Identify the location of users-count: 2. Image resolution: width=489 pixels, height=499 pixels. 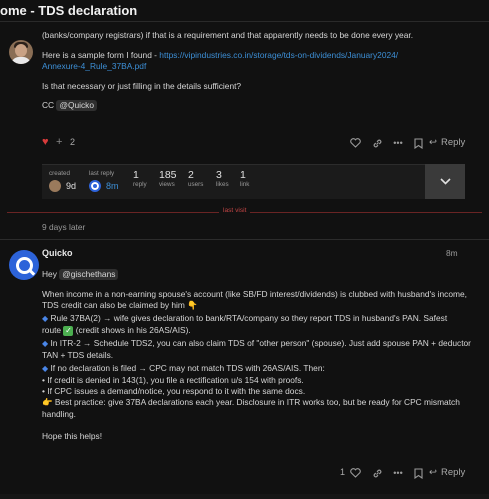
(191, 175).